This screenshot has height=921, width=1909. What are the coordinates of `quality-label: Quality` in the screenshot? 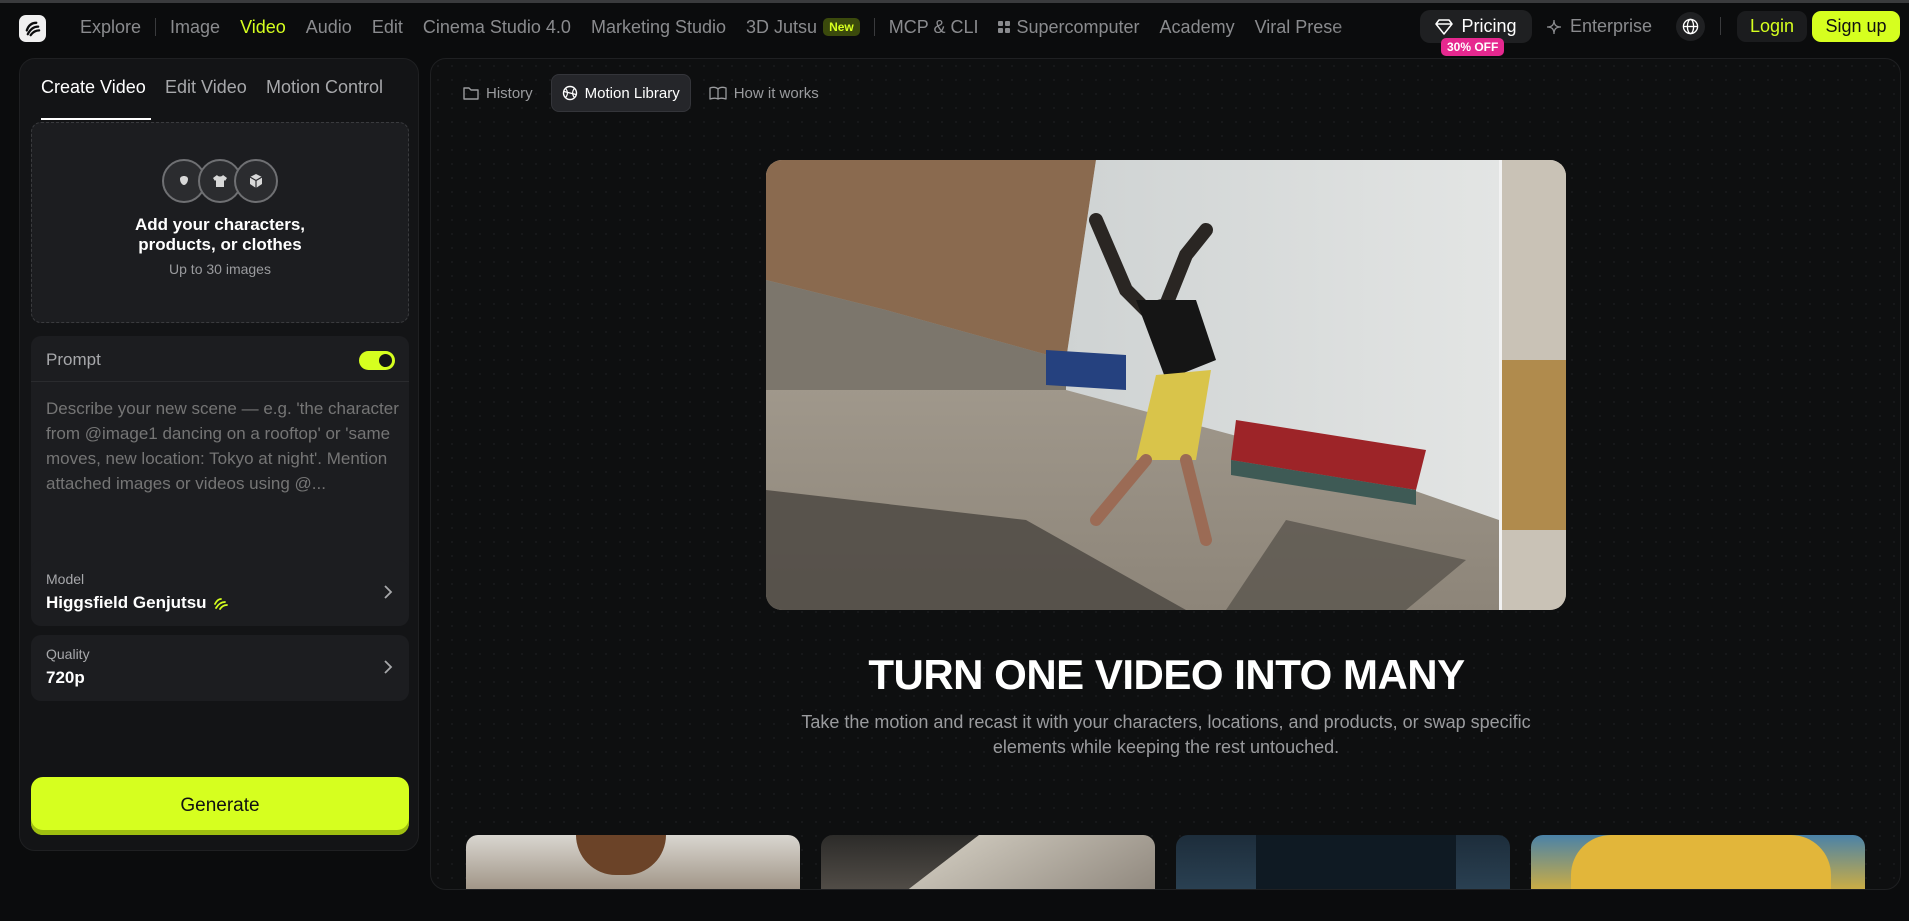 It's located at (68, 654).